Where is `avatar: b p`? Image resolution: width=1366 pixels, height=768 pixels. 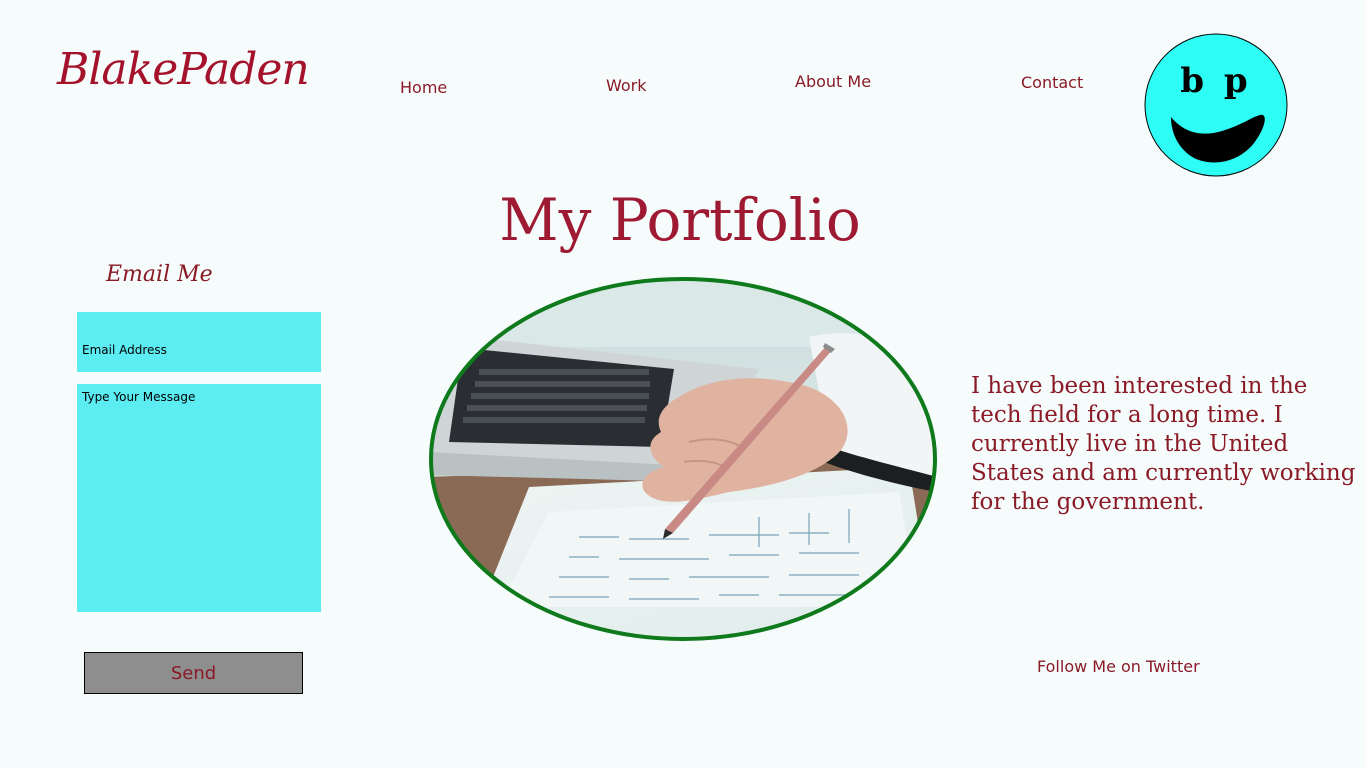
avatar: b p is located at coordinates (1216, 105).